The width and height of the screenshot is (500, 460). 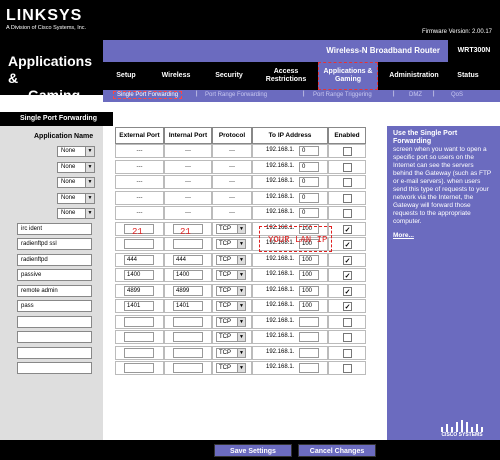 I want to click on application-name-input: pass, so click(x=54, y=306).